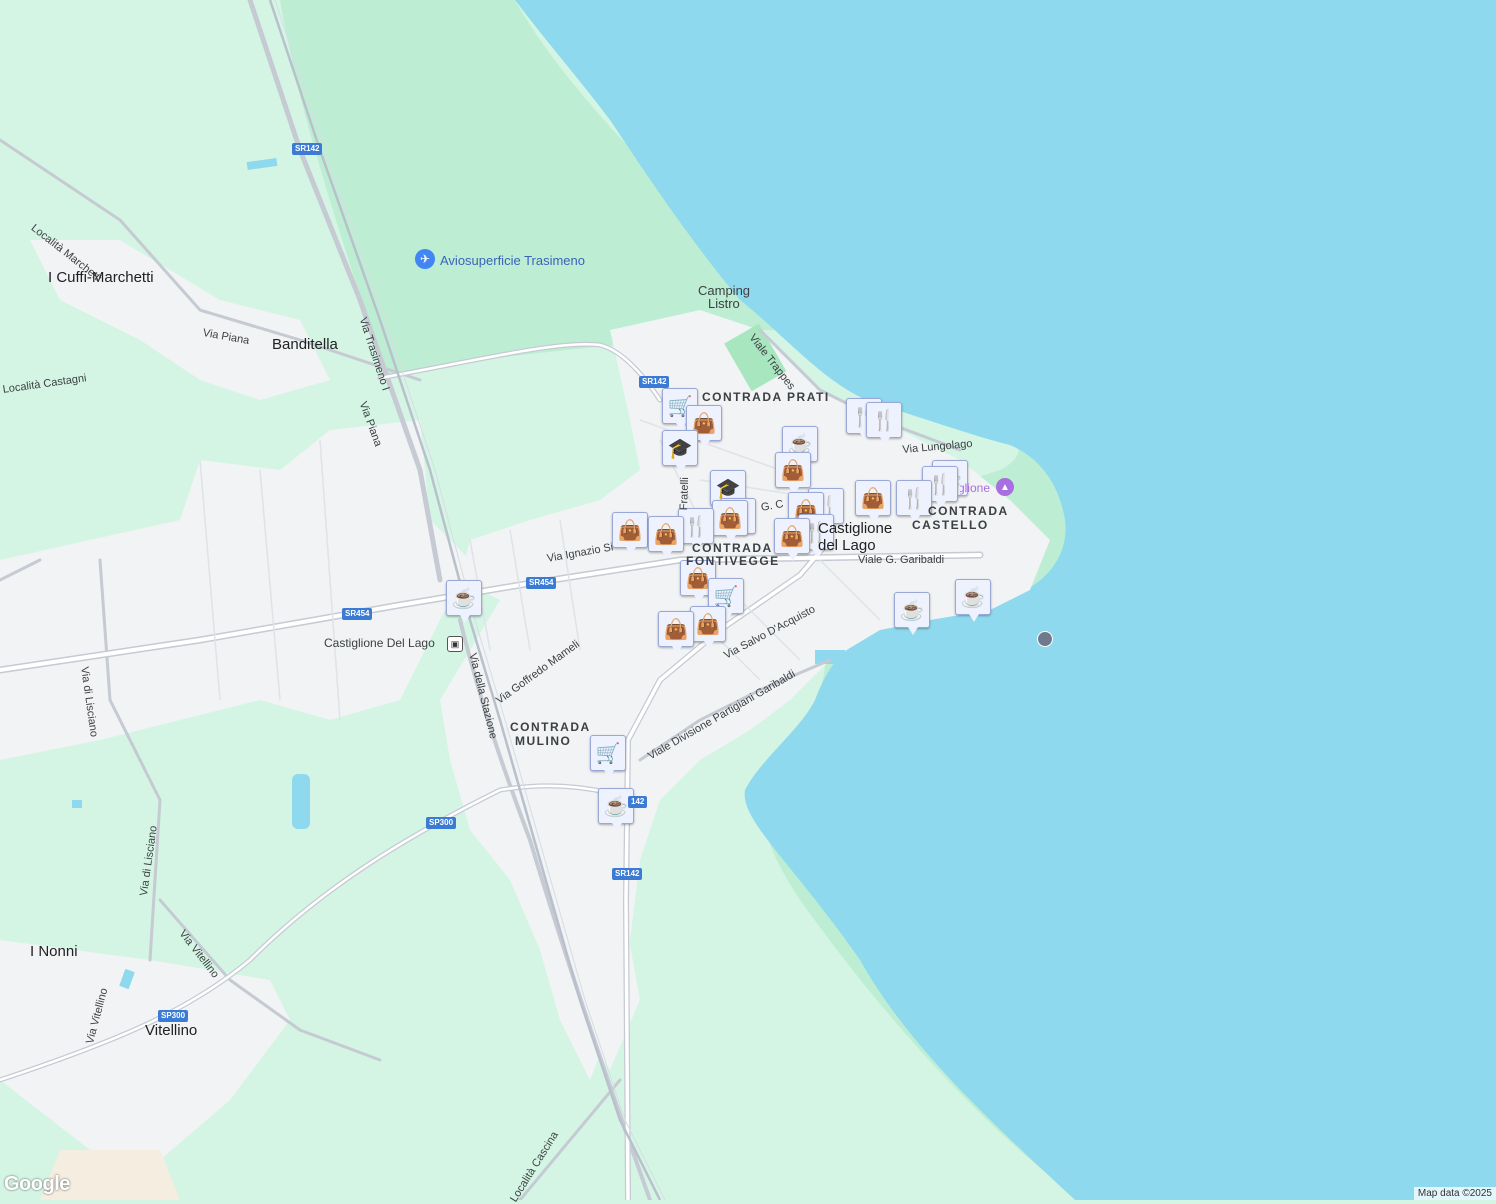 The image size is (1496, 1204). I want to click on town-label: Castiglione, so click(855, 528).